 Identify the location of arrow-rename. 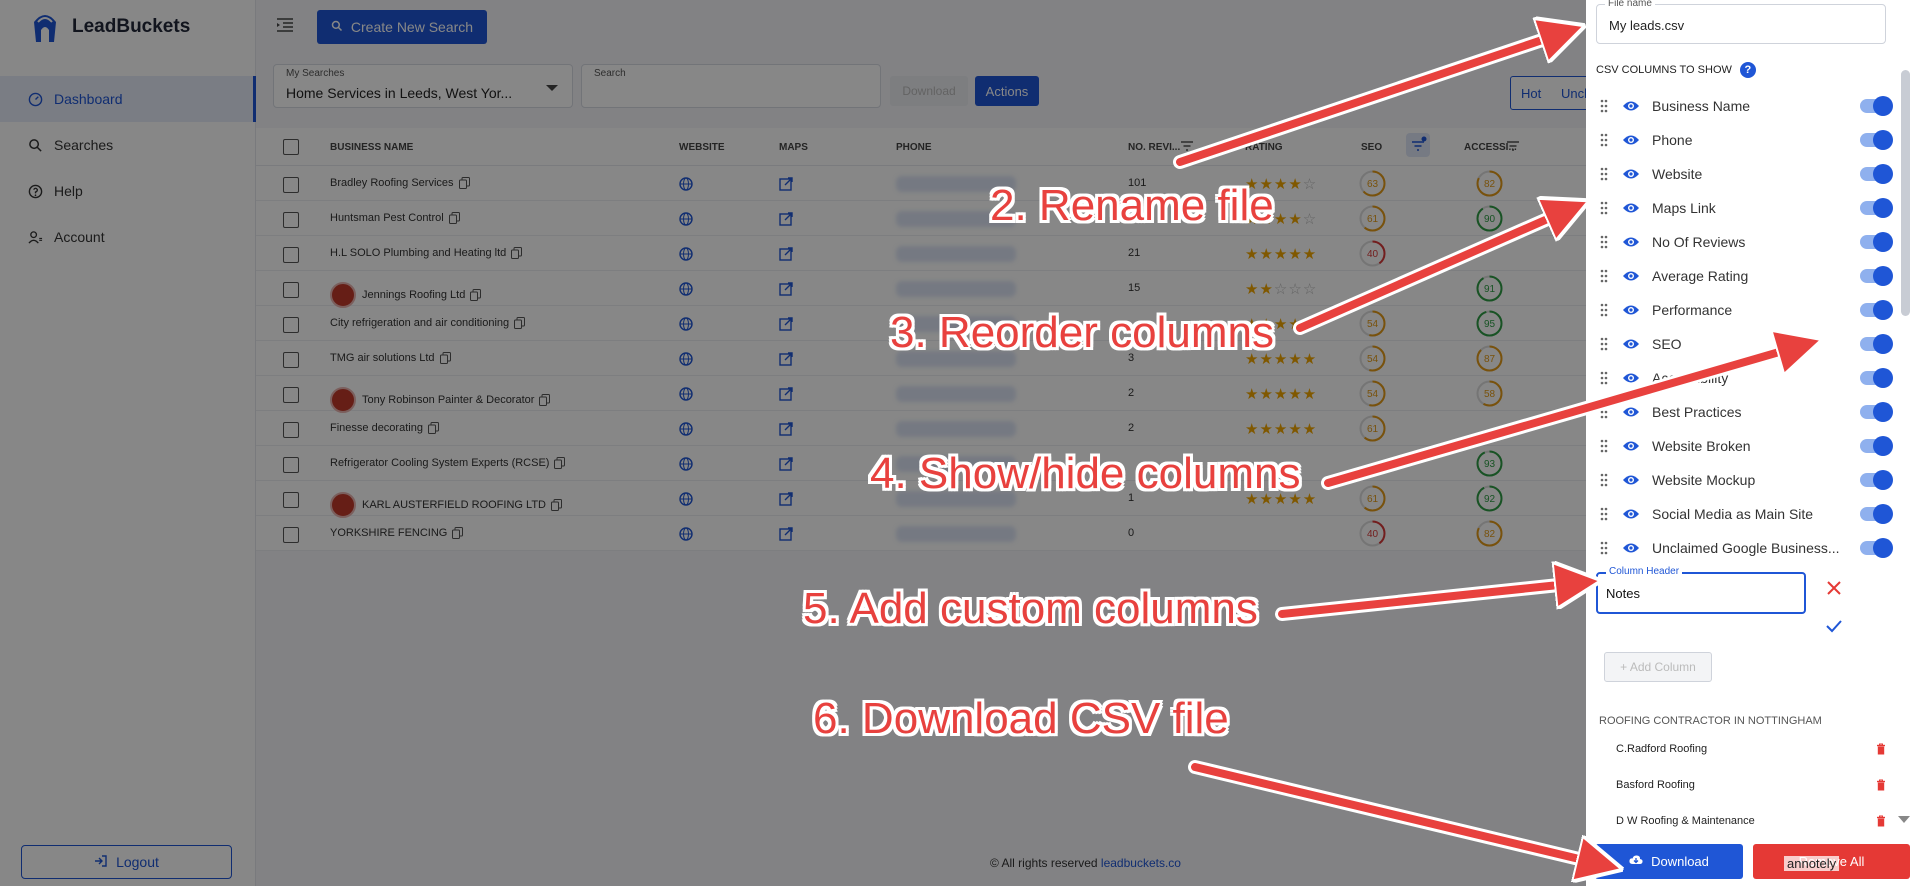
(1369, 99).